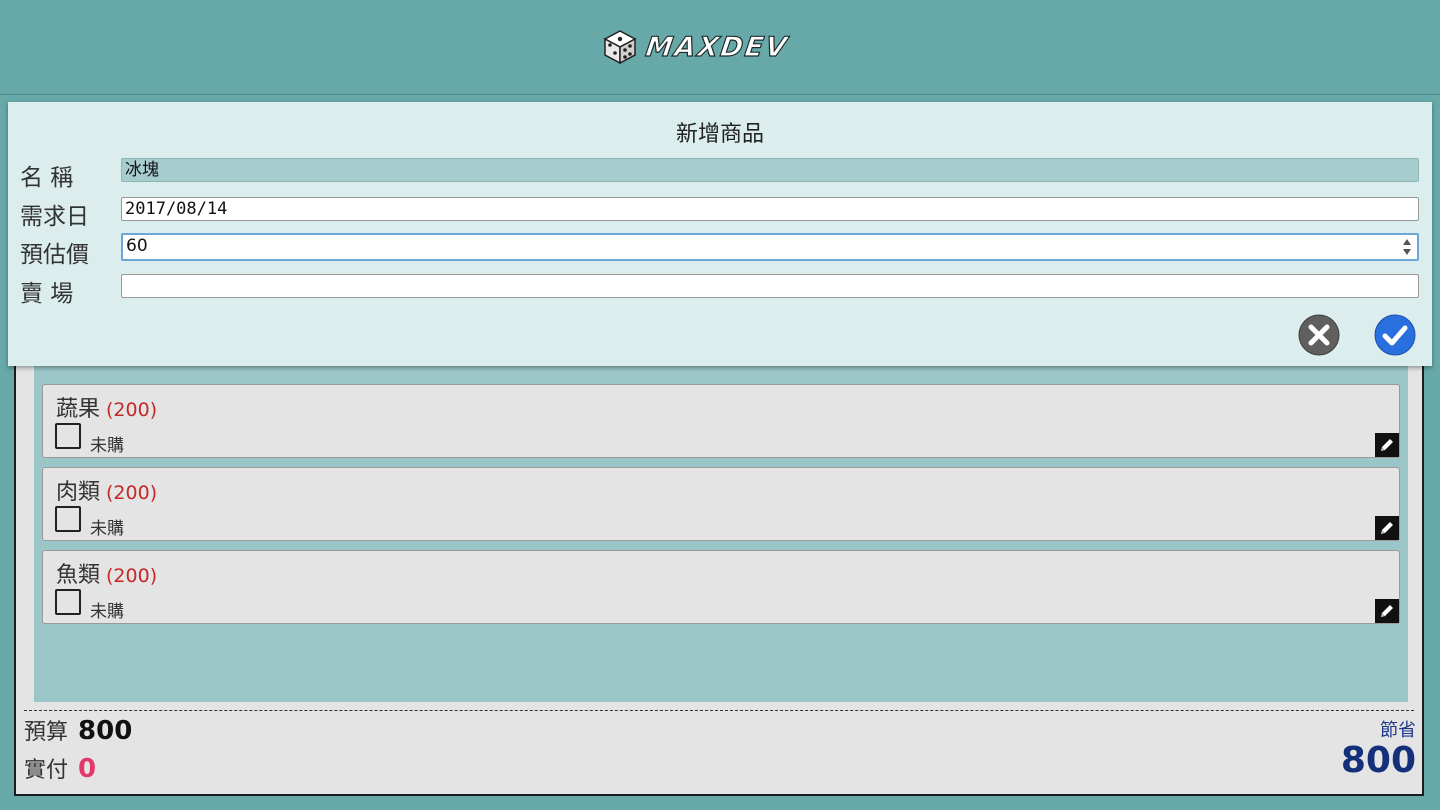 This screenshot has width=1440, height=810. I want to click on paid-row: 實付 0, so click(60, 768).